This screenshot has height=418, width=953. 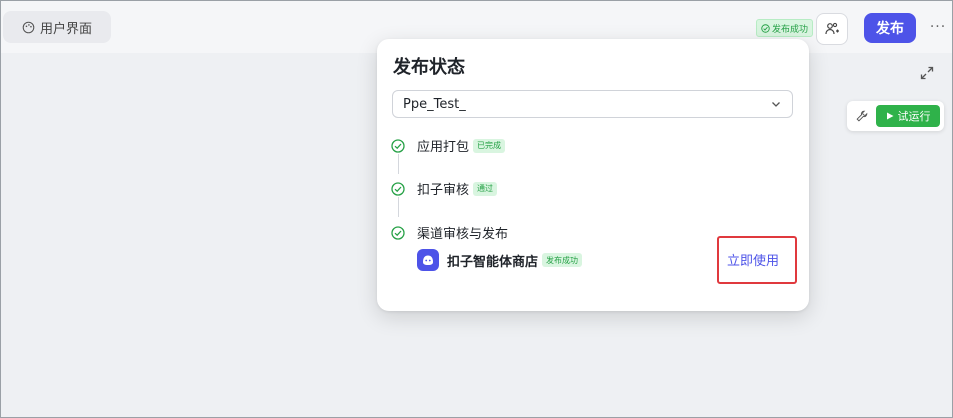 I want to click on bot-logo-icon, so click(x=428, y=260).